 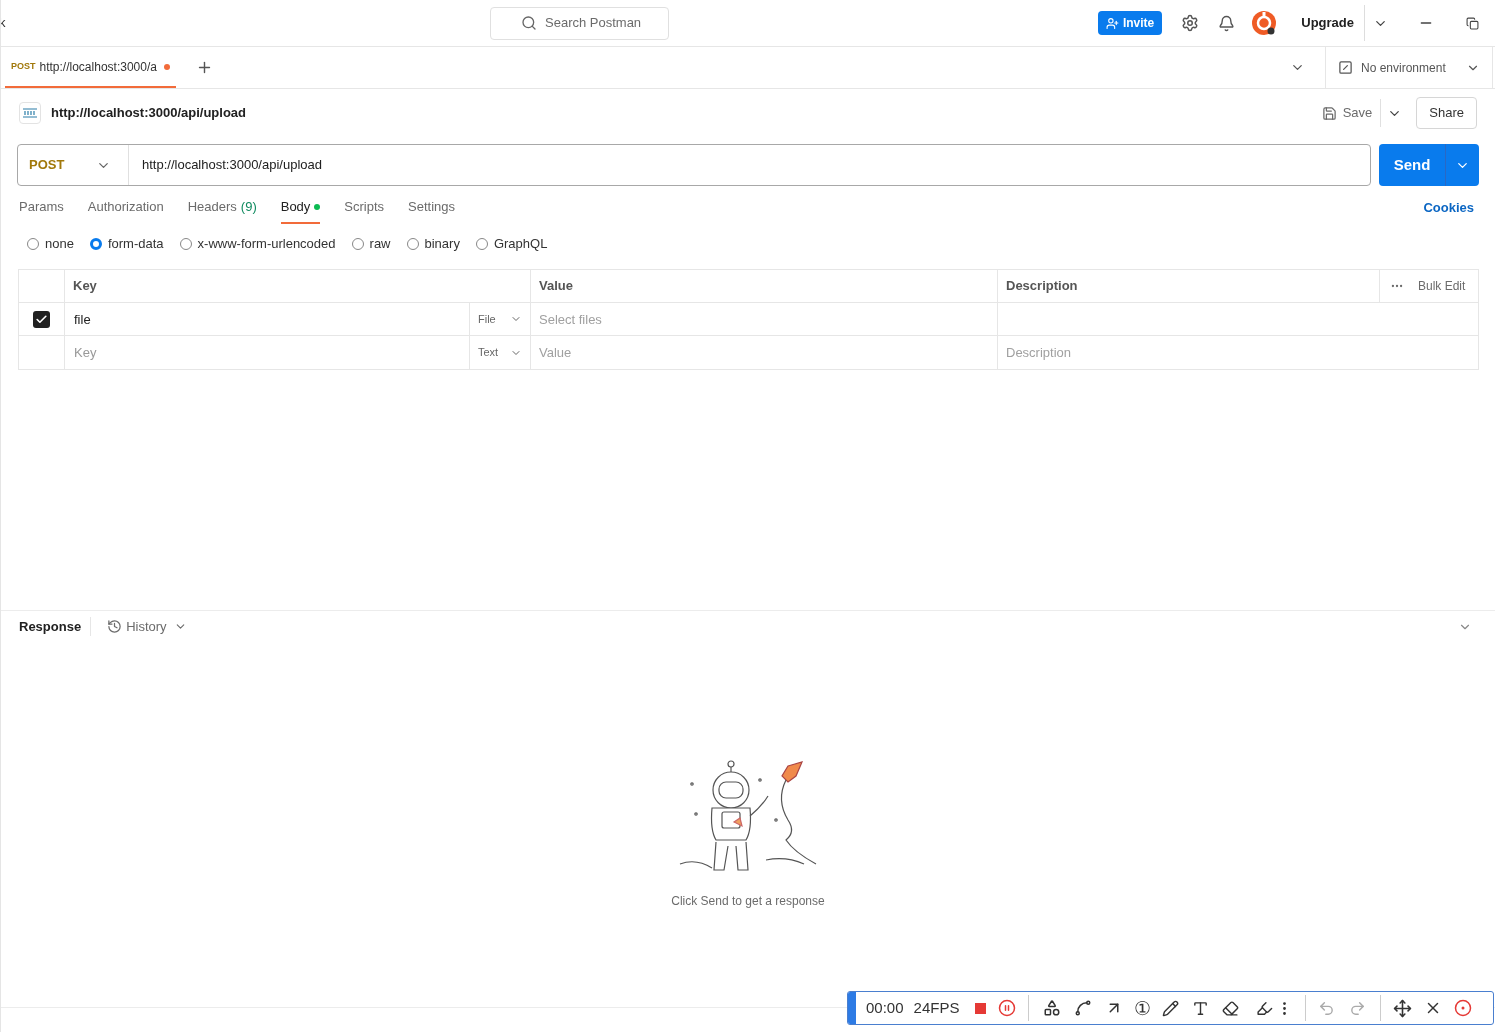 I want to click on search-field: Search Postman, so click(x=579, y=23).